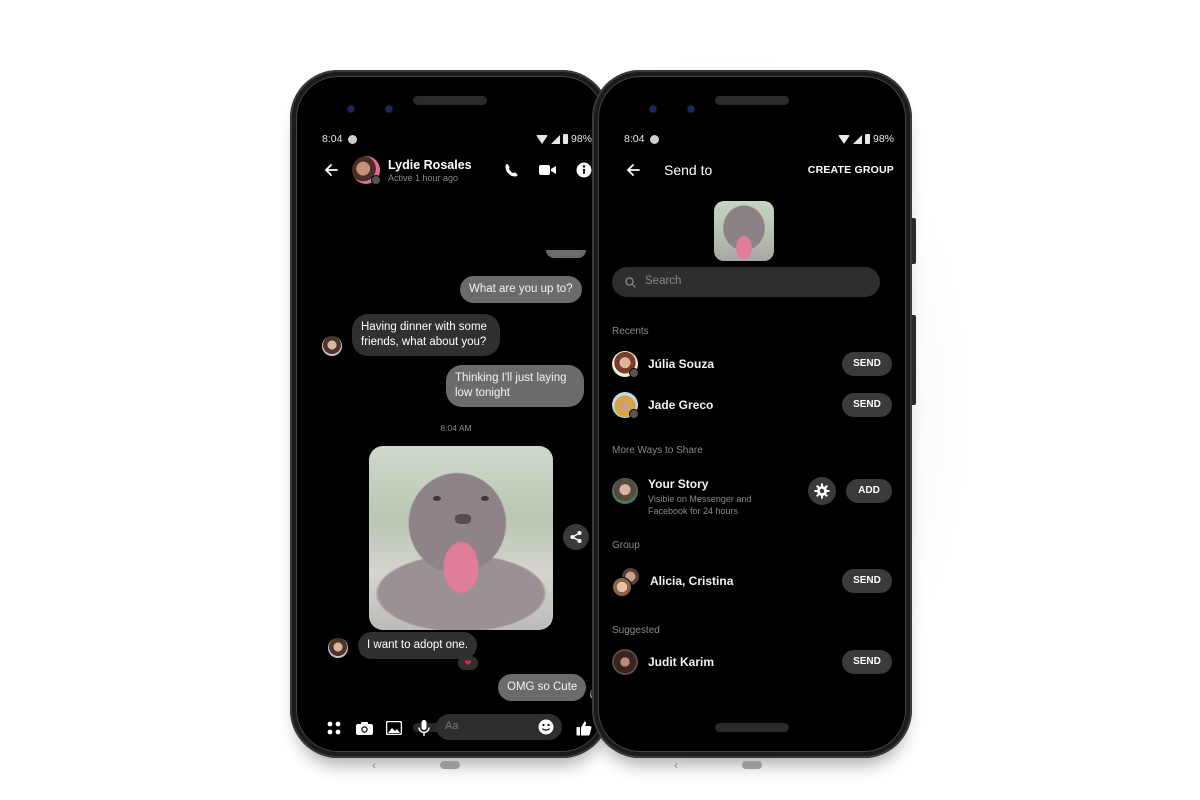 The height and width of the screenshot is (800, 1200). What do you see at coordinates (914, 241) in the screenshot?
I see `power-button` at bounding box center [914, 241].